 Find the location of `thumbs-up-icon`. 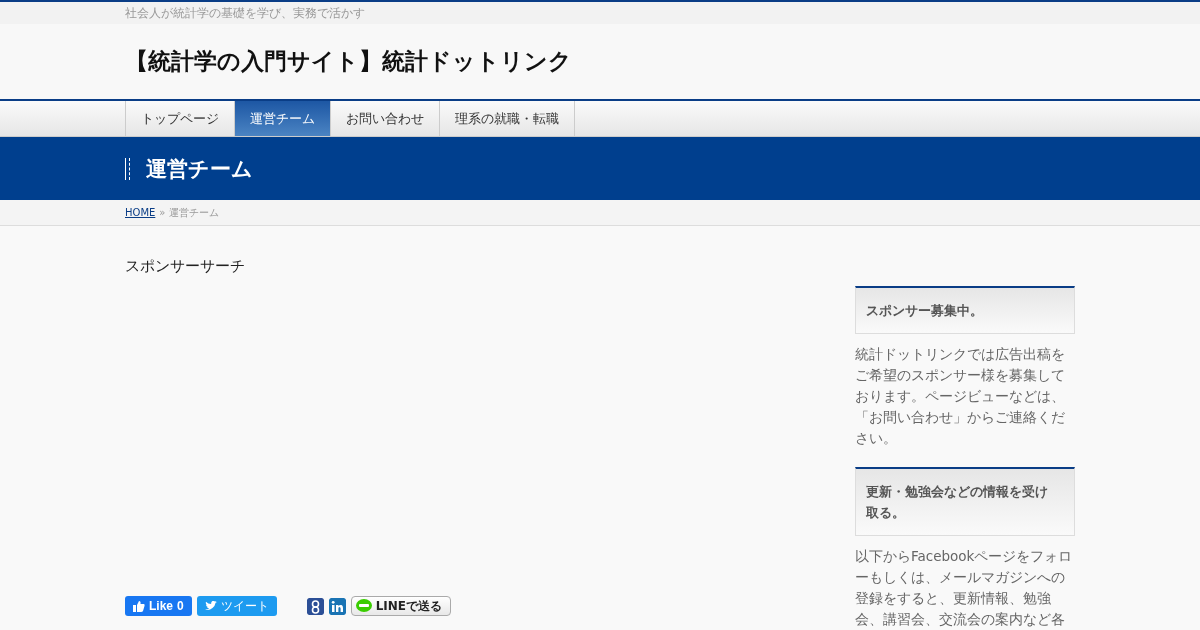

thumbs-up-icon is located at coordinates (139, 606).